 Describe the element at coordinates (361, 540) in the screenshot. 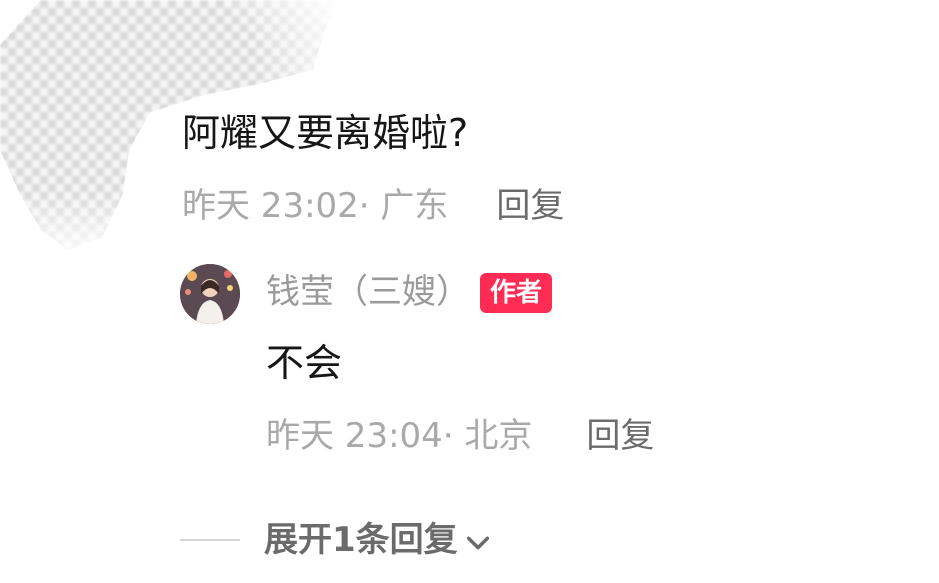

I see `expand-label: 展开1条回复` at that location.